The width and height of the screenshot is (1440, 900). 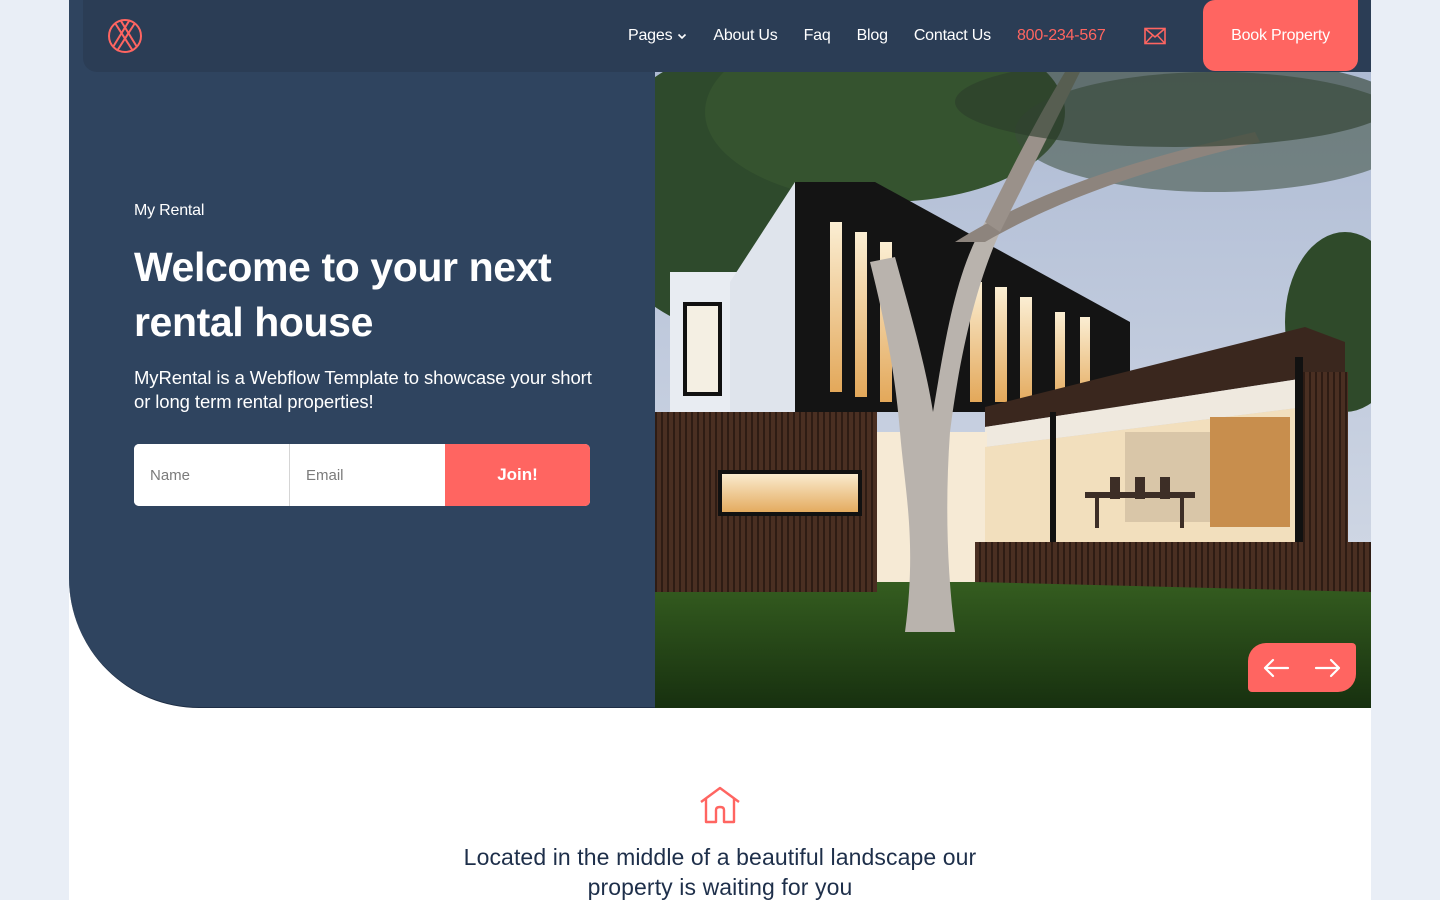 What do you see at coordinates (952, 36) in the screenshot?
I see `nav-item-contact-us: Contact Us` at bounding box center [952, 36].